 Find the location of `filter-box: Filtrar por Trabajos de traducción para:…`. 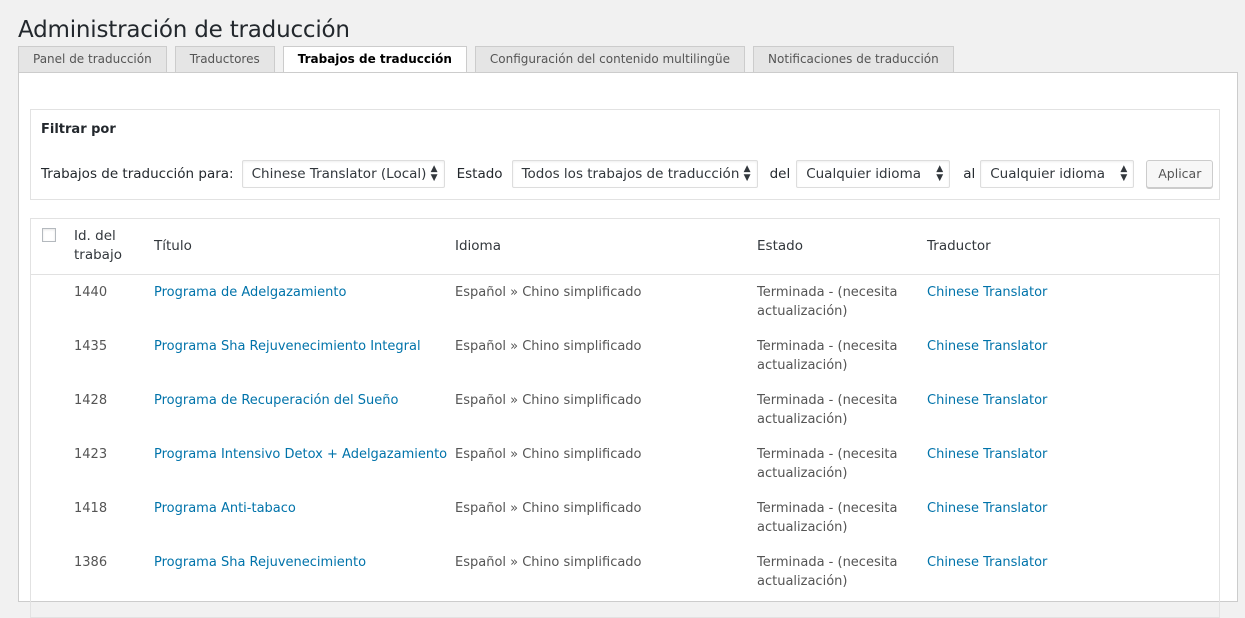

filter-box: Filtrar por Trabajos de traducción para:… is located at coordinates (625, 154).